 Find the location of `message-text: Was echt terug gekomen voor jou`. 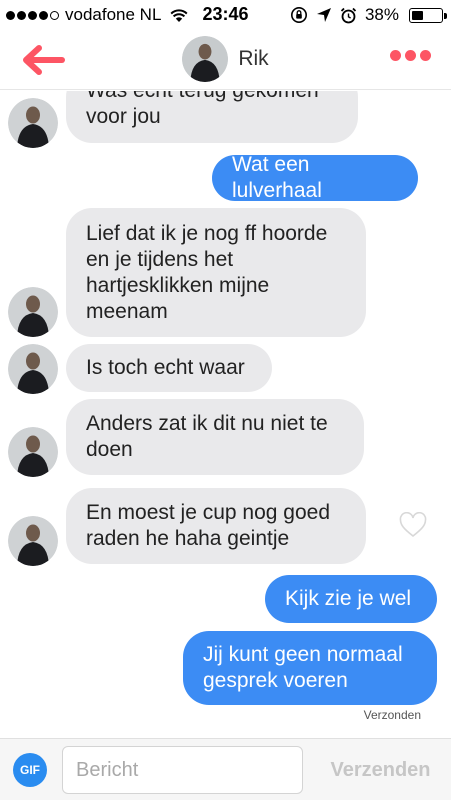

message-text: Was echt terug gekomen voor jou is located at coordinates (202, 109).